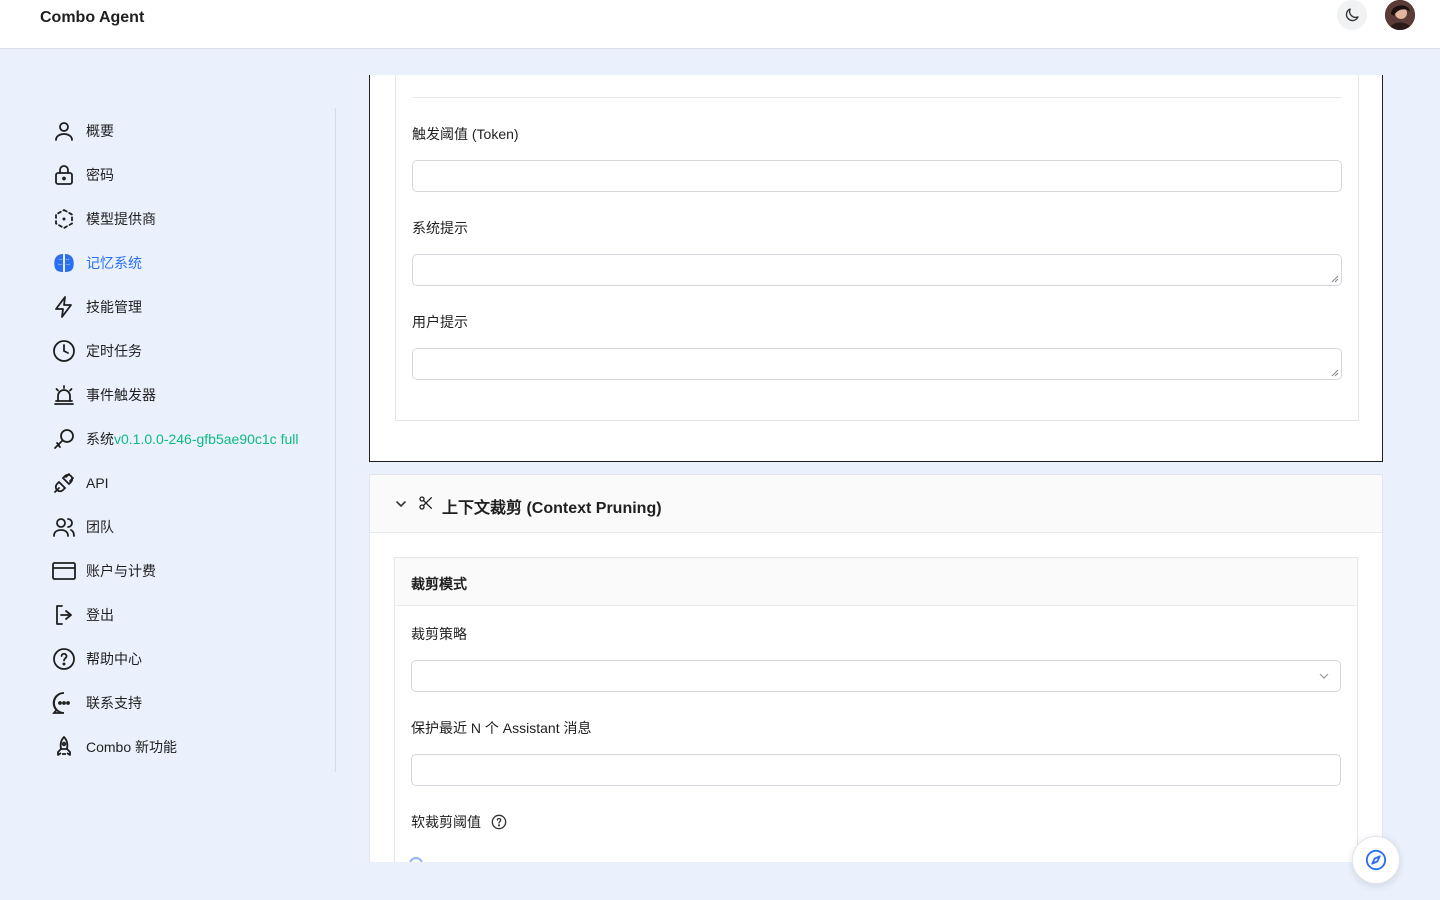 This screenshot has width=1440, height=900. I want to click on sidebar-item-contact-support: 联系支持, so click(97, 703).